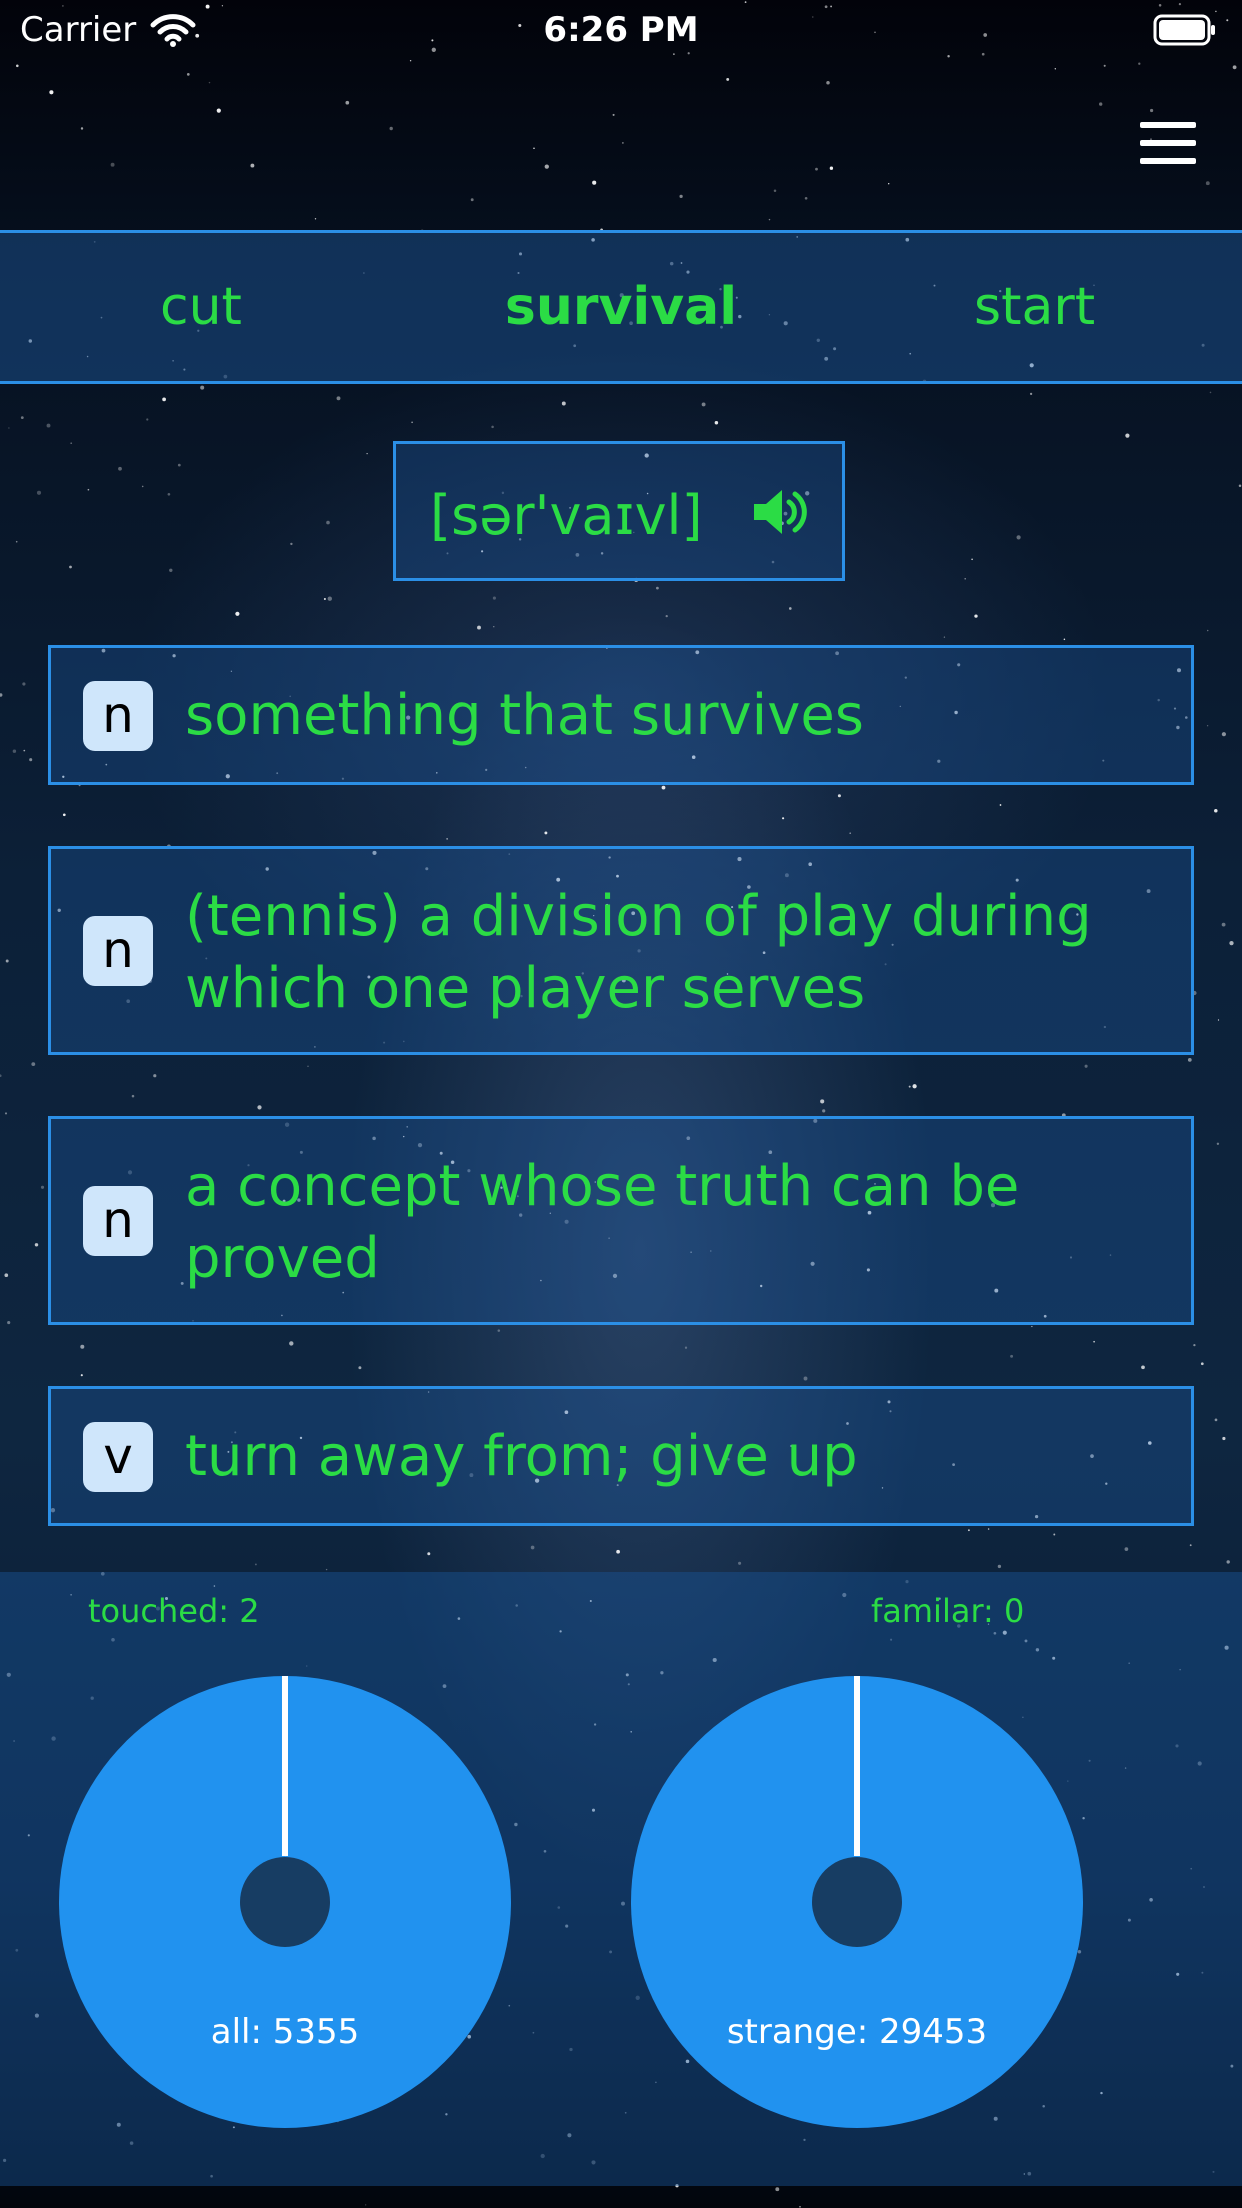 Image resolution: width=1242 pixels, height=2208 pixels. Describe the element at coordinates (857, 2032) in the screenshot. I see `strange-count-label: strange: 29453` at that location.